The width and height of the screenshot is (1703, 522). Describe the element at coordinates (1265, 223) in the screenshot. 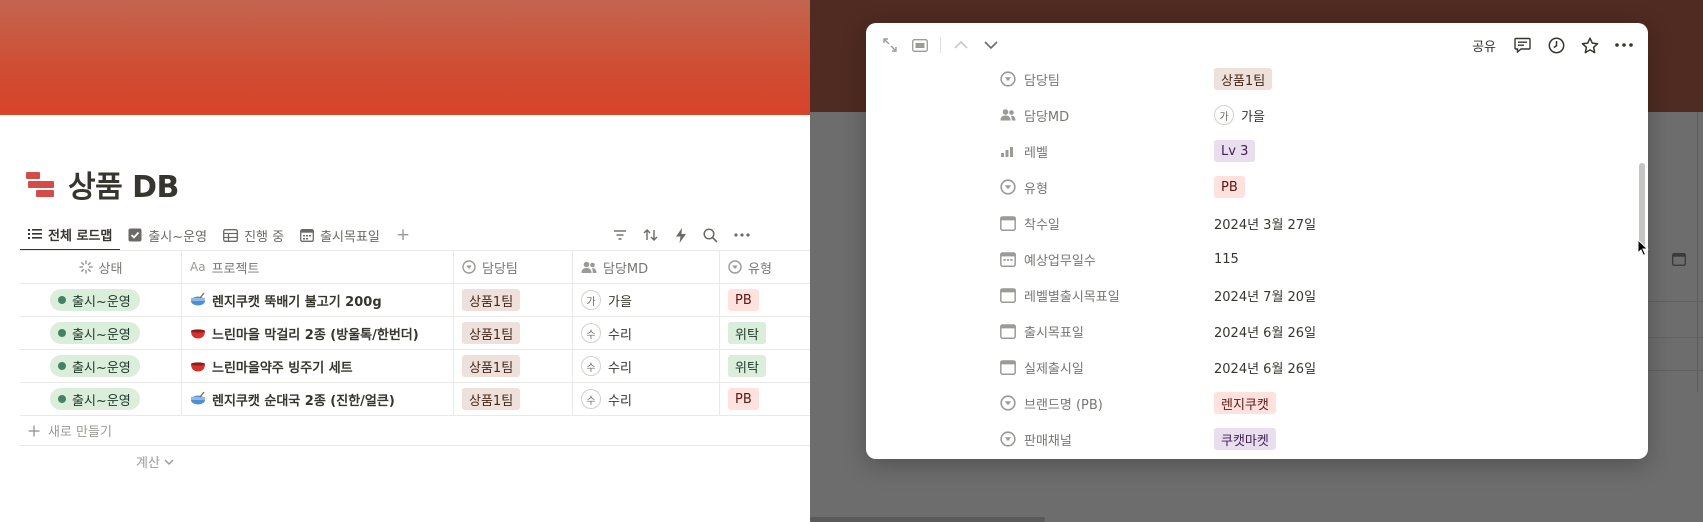

I see `property-value: 2024년 3월 27일` at that location.